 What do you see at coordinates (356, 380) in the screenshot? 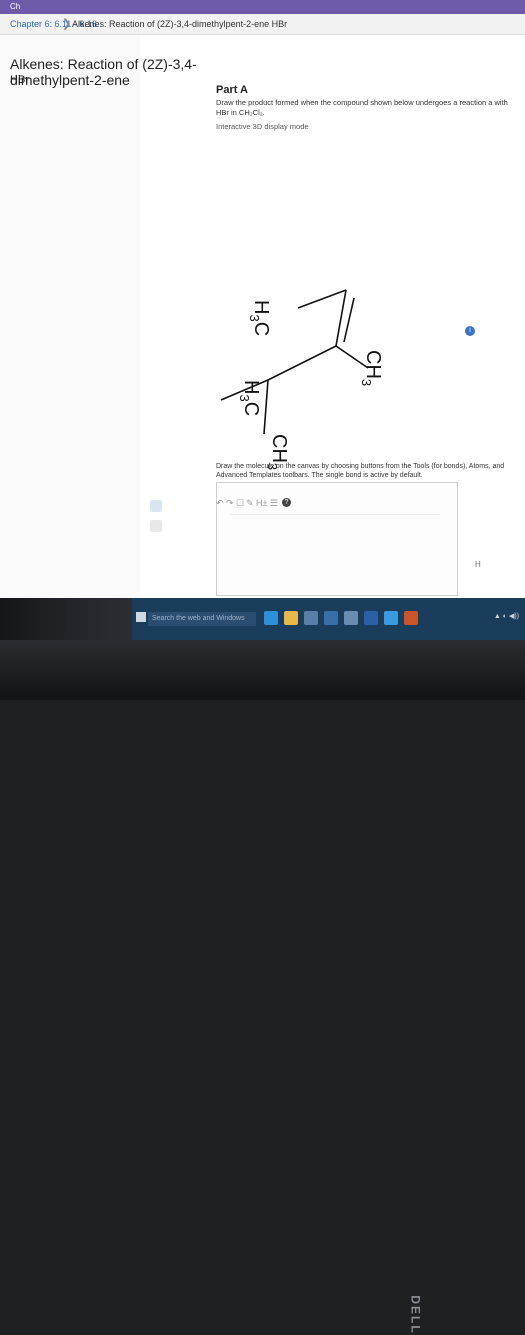
I see `molecule-structure: H3C CH3 H3C CH3` at bounding box center [356, 380].